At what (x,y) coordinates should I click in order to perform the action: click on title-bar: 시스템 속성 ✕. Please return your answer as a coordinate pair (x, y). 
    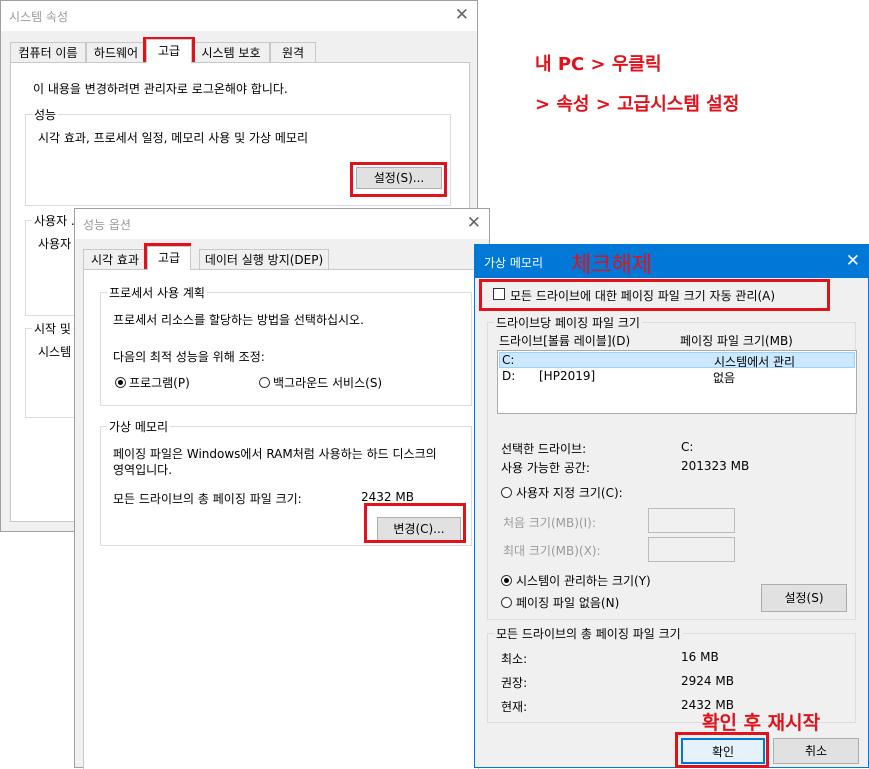
    Looking at the image, I should click on (239, 16).